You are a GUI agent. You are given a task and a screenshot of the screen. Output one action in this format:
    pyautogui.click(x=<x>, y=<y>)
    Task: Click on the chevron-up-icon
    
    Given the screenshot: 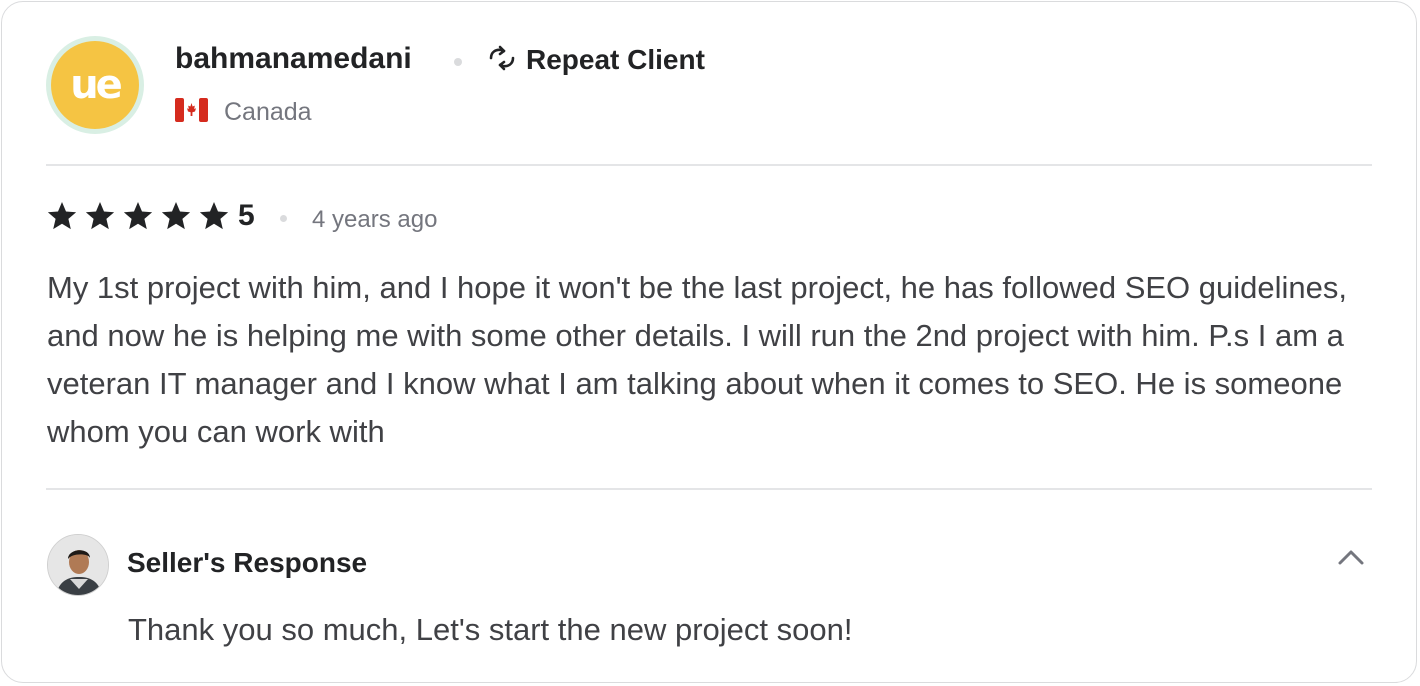 What is the action you would take?
    pyautogui.click(x=1351, y=557)
    